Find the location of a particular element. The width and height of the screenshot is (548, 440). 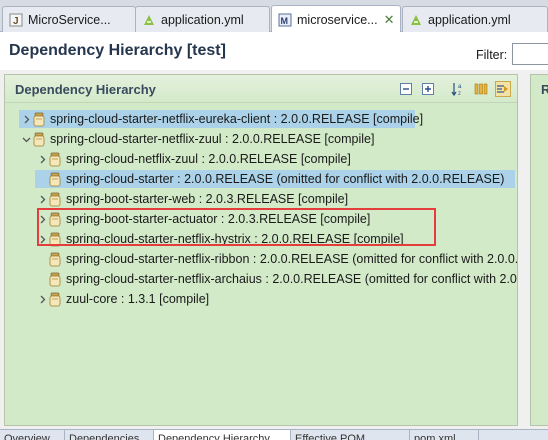

tree-row-label: zuul-core : 1.3.1 [compile] is located at coordinates (138, 299).